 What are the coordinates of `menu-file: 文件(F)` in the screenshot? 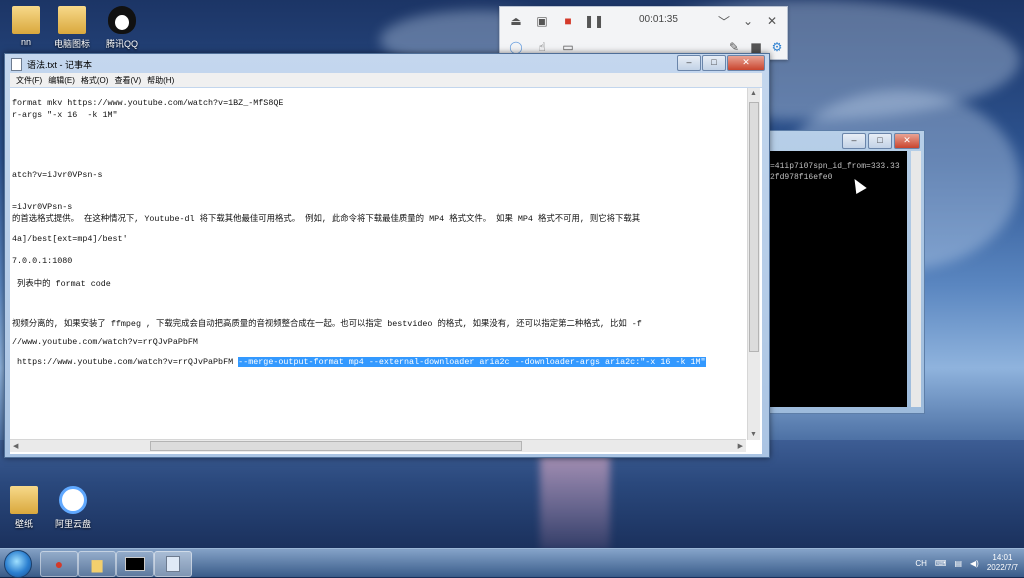 It's located at (29, 80).